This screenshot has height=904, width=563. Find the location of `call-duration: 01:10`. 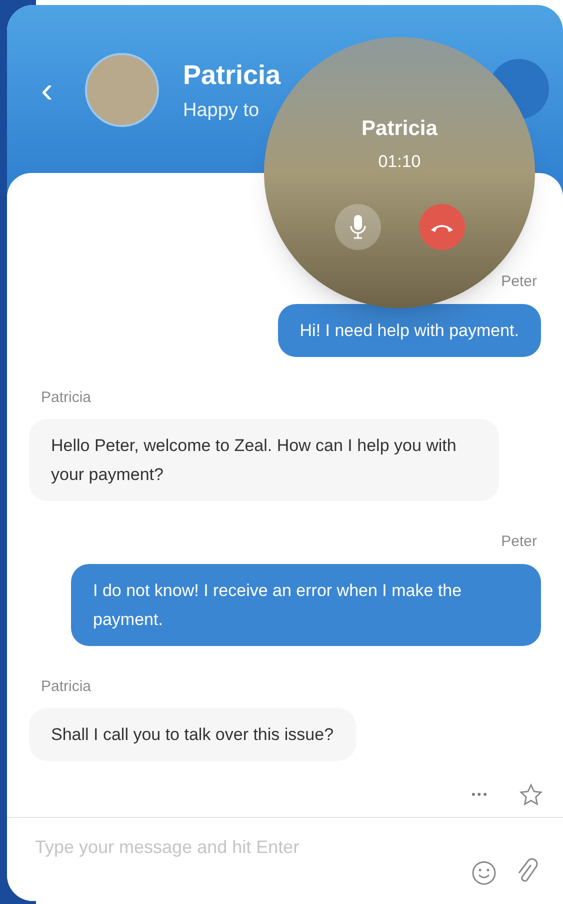

call-duration: 01:10 is located at coordinates (399, 161).